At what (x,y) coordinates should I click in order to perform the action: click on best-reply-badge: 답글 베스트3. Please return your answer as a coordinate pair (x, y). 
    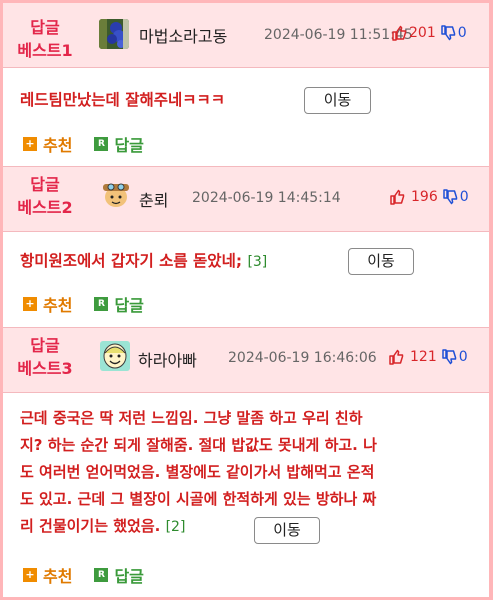
    Looking at the image, I should click on (45, 357).